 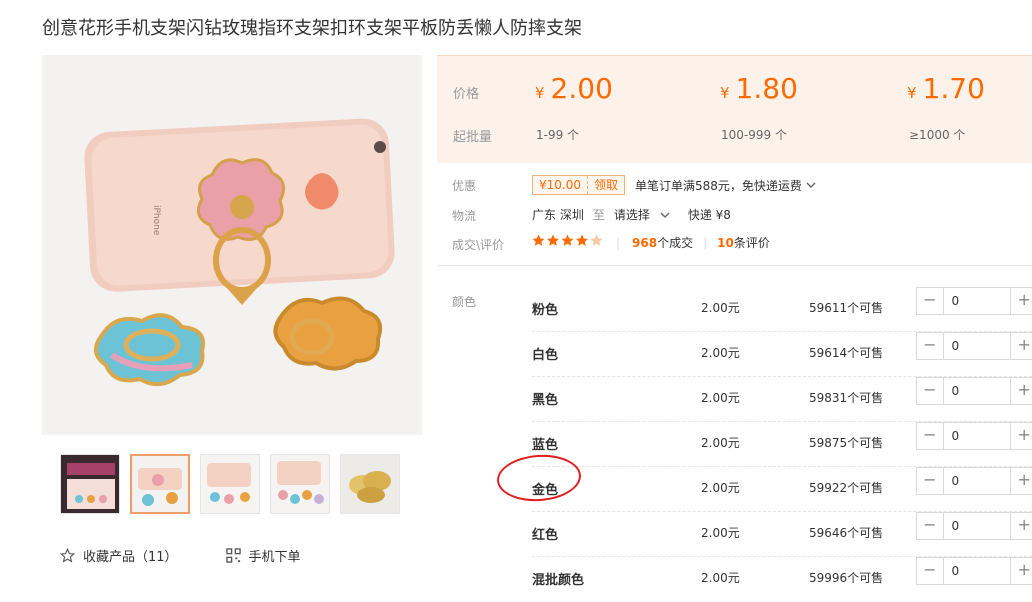 I want to click on sku-color: 黑色, so click(x=545, y=400).